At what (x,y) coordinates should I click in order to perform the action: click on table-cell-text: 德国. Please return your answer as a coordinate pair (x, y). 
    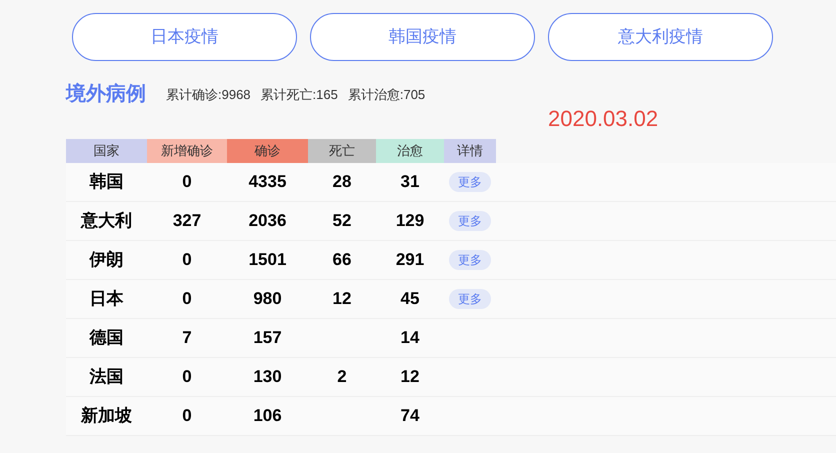
    Looking at the image, I should click on (107, 338).